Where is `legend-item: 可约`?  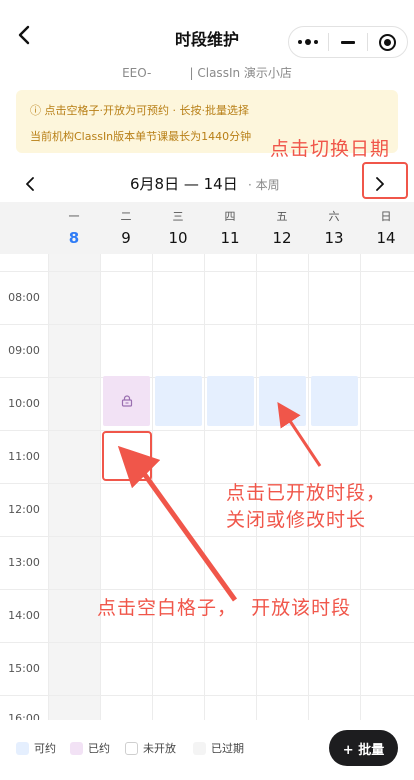 legend-item: 可约 is located at coordinates (36, 748).